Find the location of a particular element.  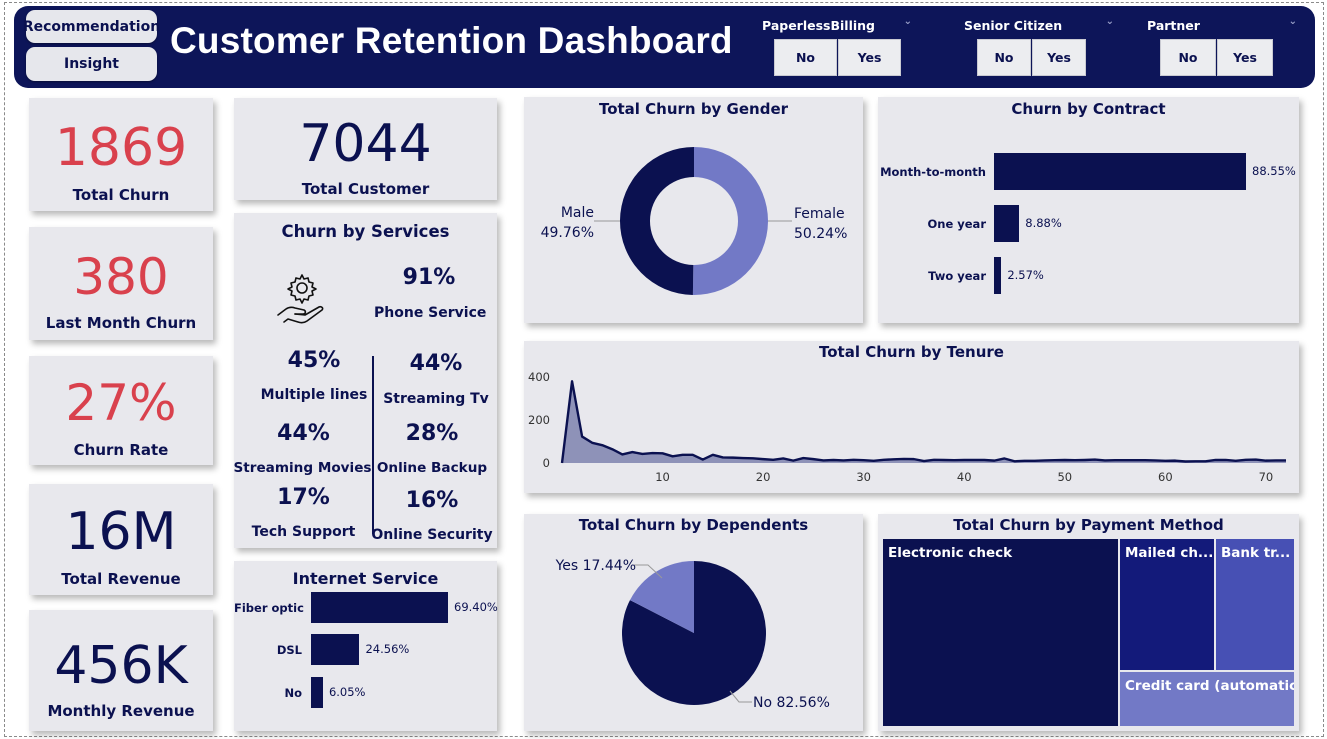

treemap-credit-card: Credit card (automatic) is located at coordinates (1207, 699).